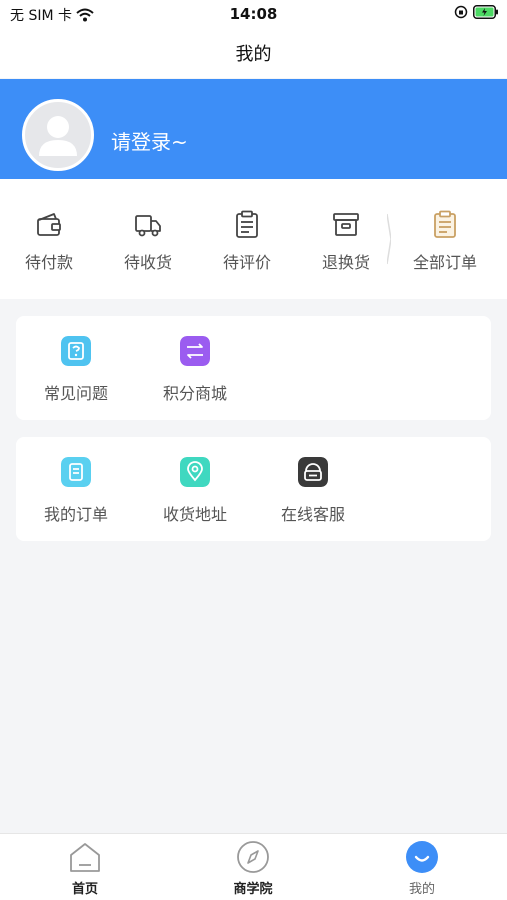 This screenshot has width=507, height=900. What do you see at coordinates (49, 241) in the screenshot?
I see `order-pending-payment: 待付款` at bounding box center [49, 241].